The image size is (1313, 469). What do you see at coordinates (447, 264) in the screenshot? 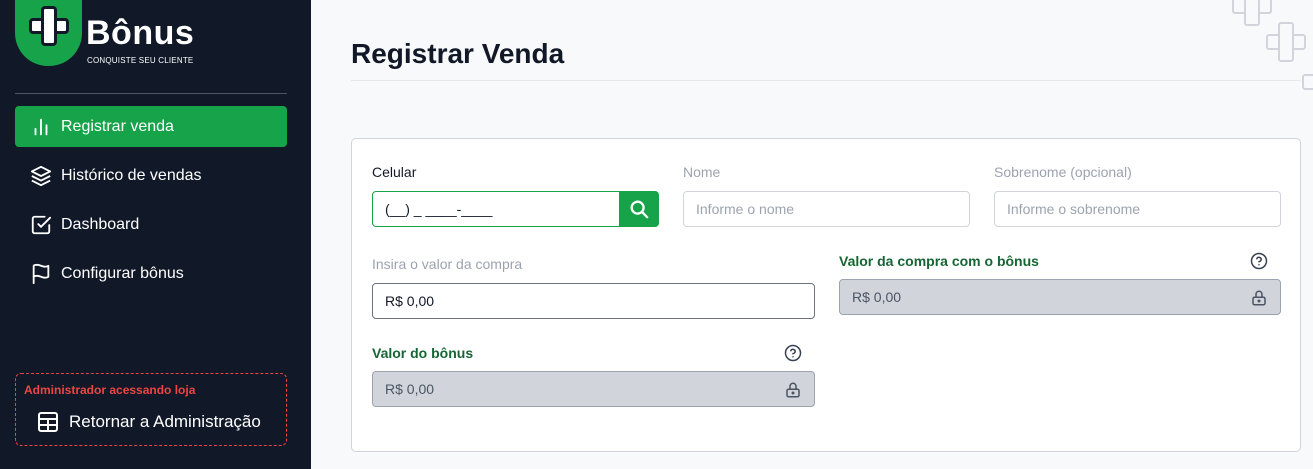
I see `purchase-label: Insira o valor da compra` at bounding box center [447, 264].